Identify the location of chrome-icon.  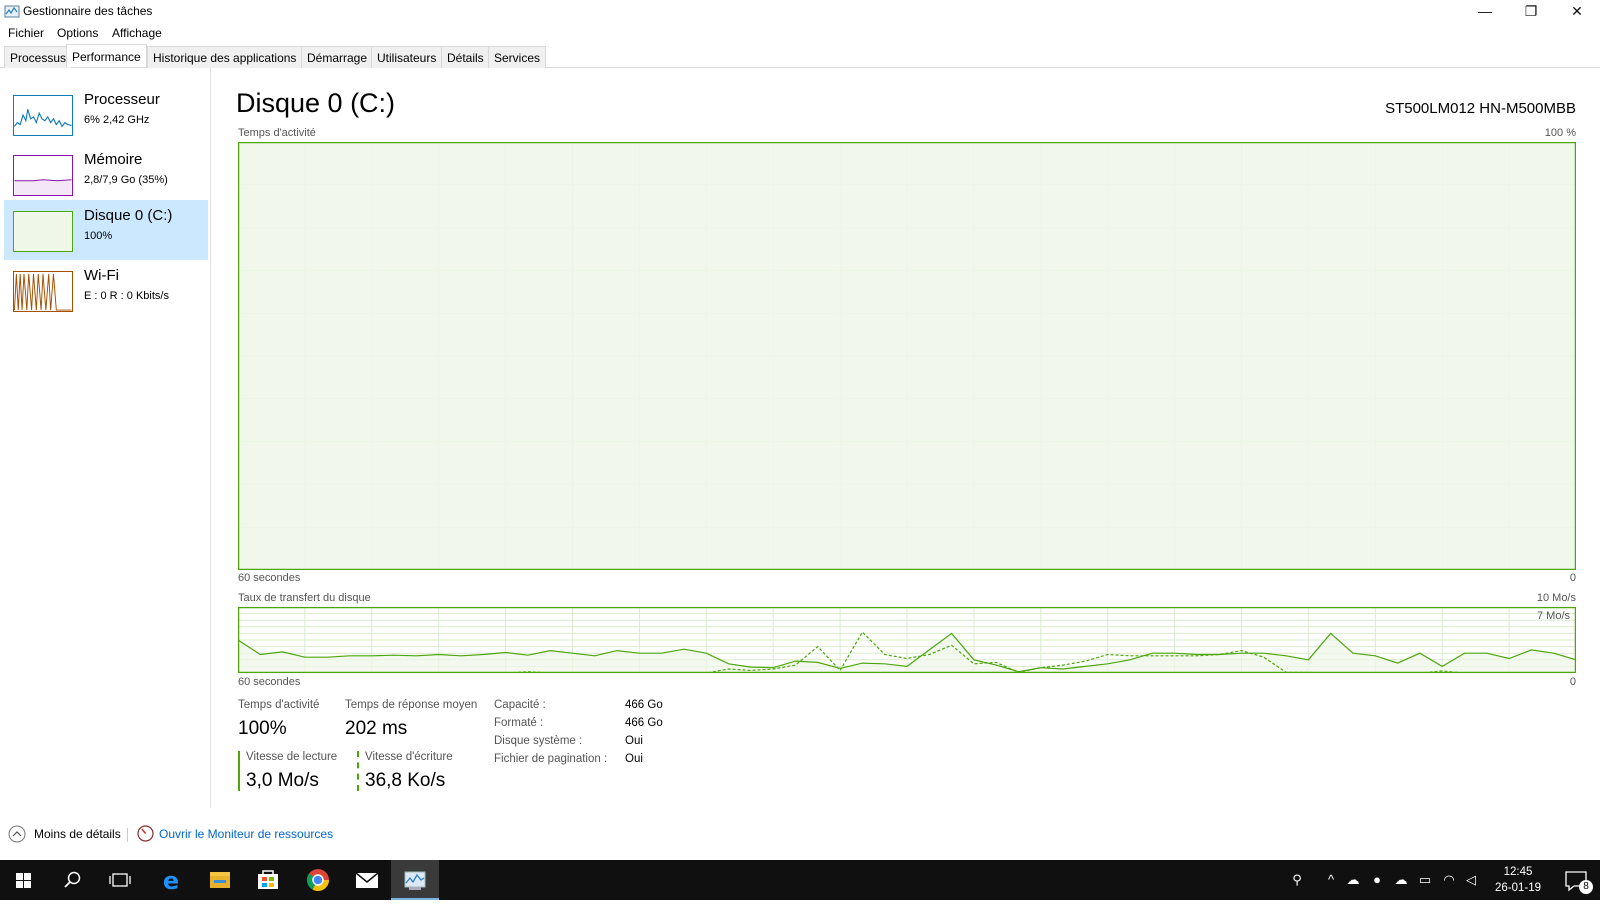
(317, 880).